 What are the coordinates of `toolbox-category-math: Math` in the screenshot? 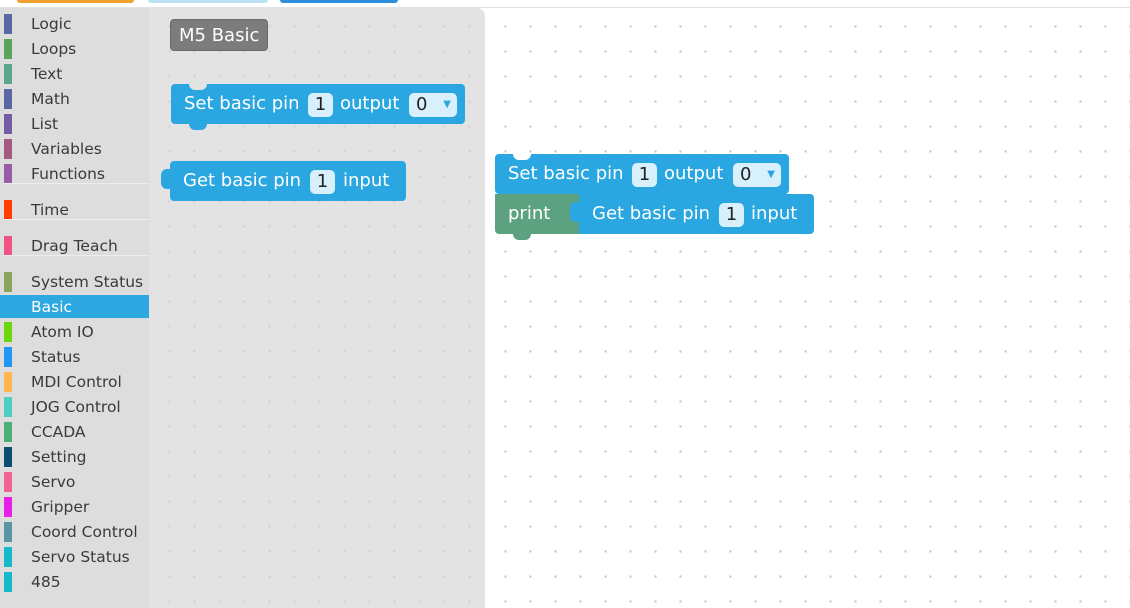 It's located at (74, 98).